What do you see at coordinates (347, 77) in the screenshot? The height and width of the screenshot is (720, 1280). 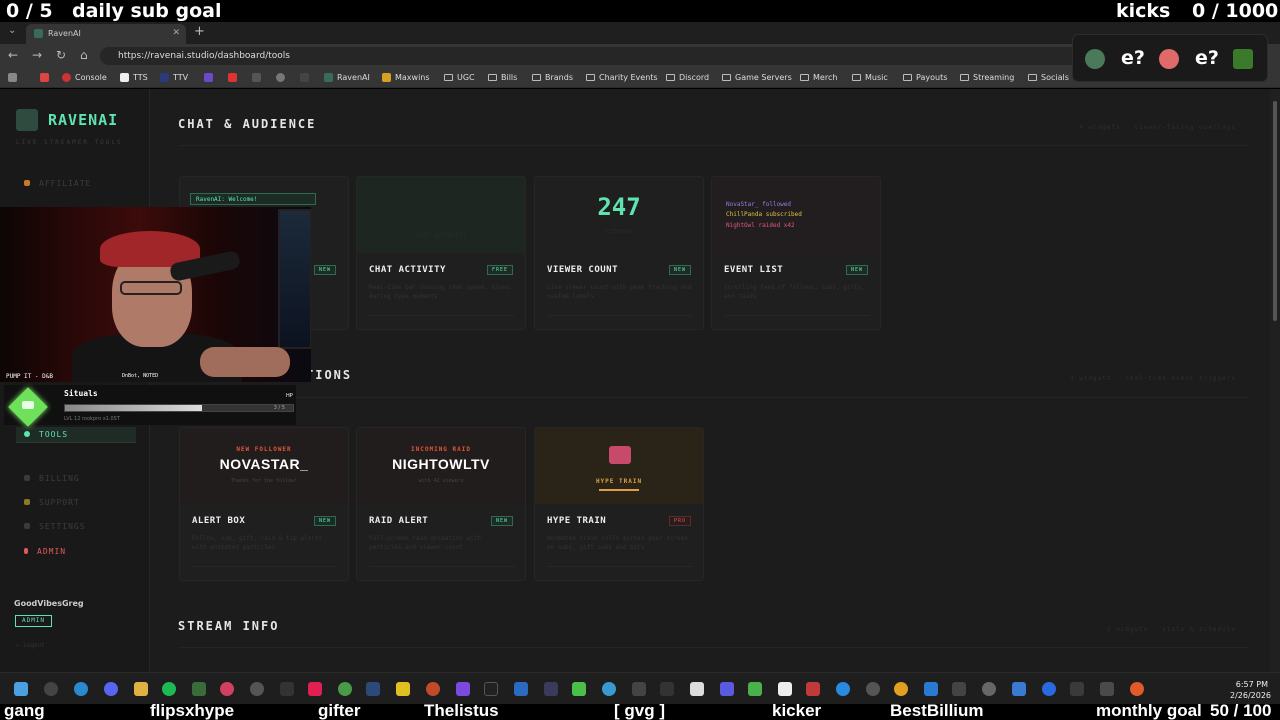 I see `bookmark-ravenai: RavenAI` at bounding box center [347, 77].